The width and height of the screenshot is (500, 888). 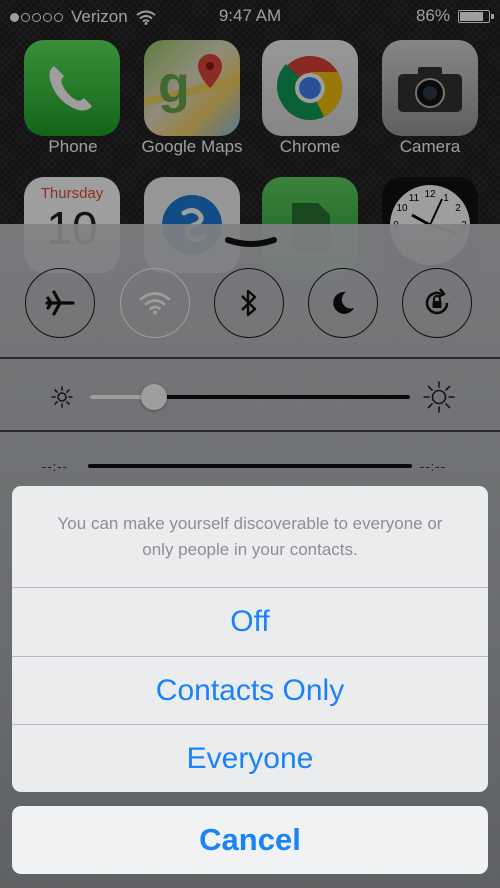 What do you see at coordinates (250, 621) in the screenshot?
I see `off-option-button: Off` at bounding box center [250, 621].